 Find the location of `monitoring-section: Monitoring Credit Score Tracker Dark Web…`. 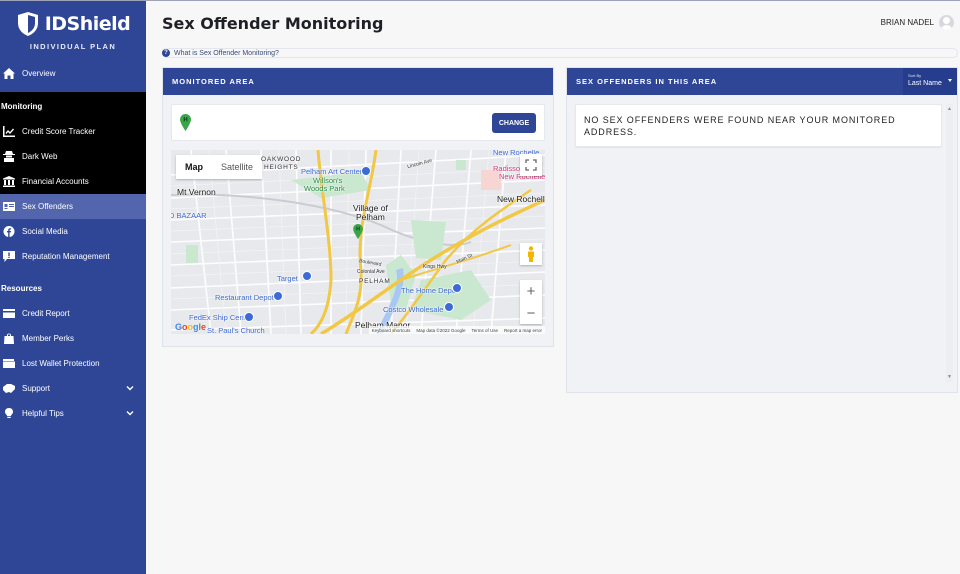

monitoring-section: Monitoring Credit Score Tracker Dark Web… is located at coordinates (73, 143).